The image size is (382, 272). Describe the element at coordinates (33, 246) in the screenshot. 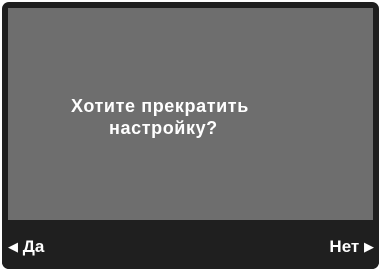

I see `yes-label: Да` at that location.